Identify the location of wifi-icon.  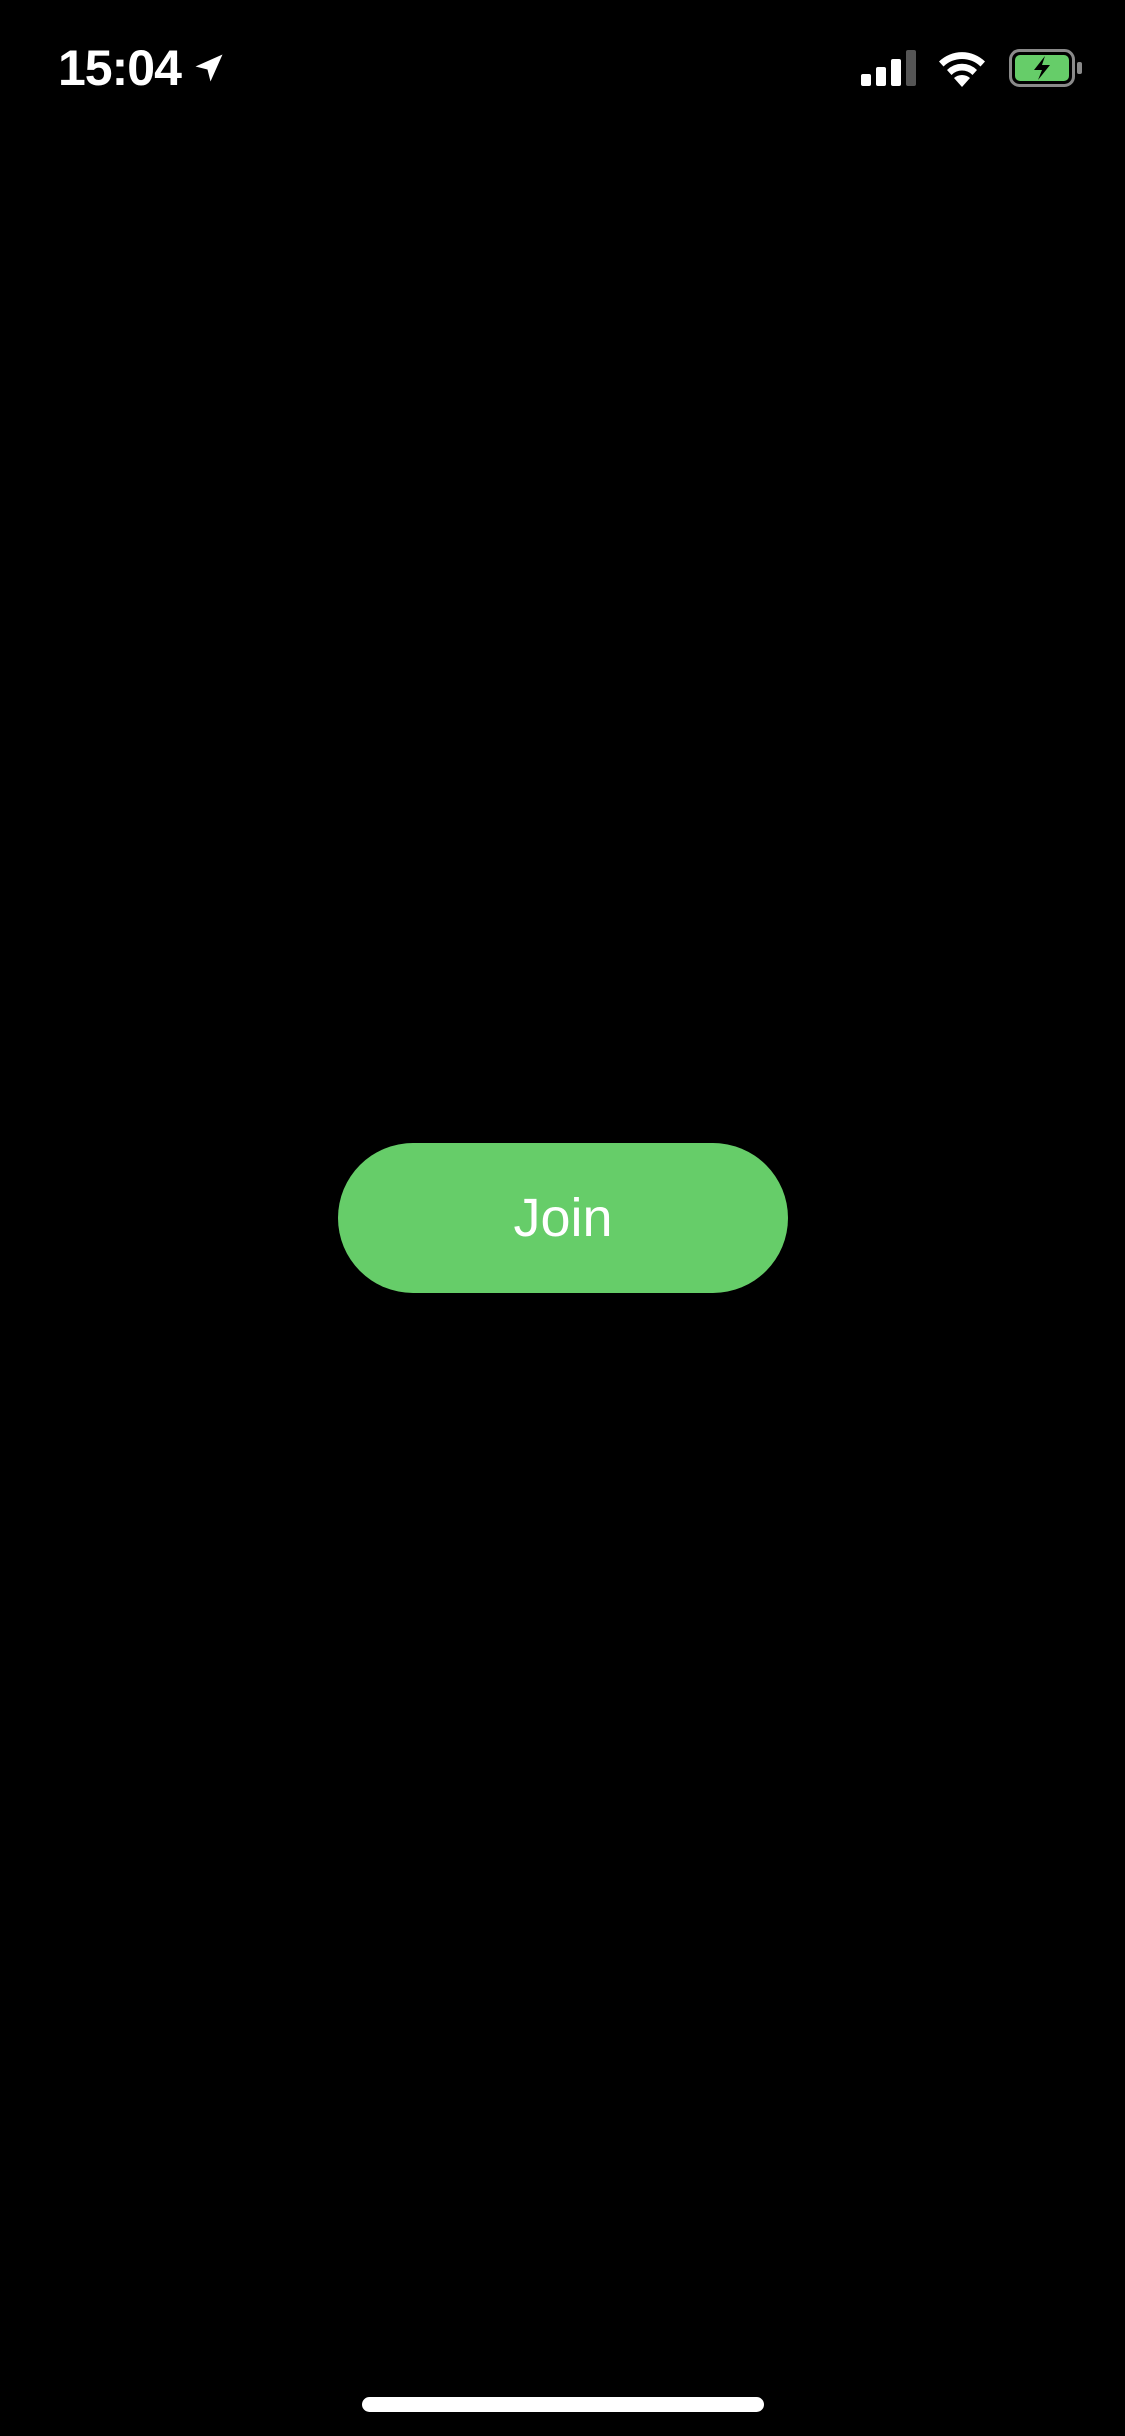
(962, 69).